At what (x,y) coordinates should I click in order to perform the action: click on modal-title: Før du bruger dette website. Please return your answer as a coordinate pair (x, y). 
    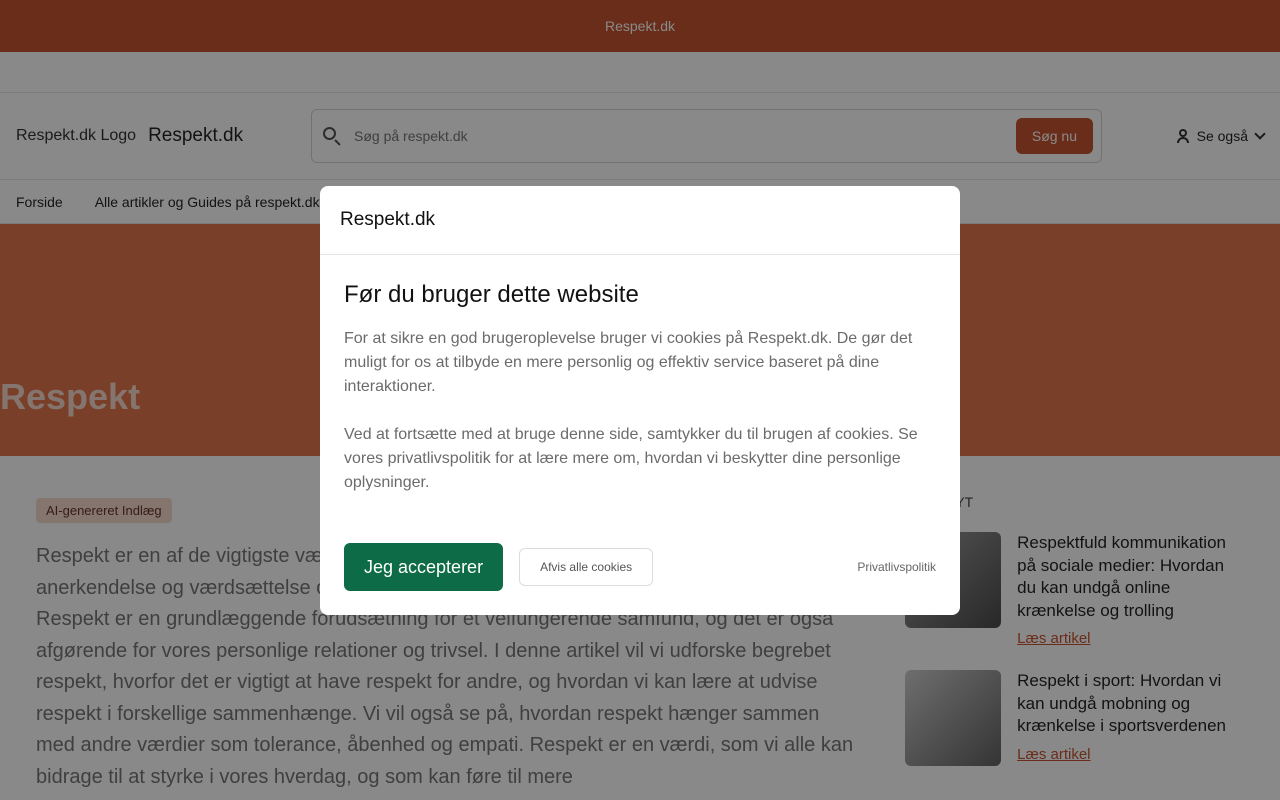
    Looking at the image, I should click on (491, 294).